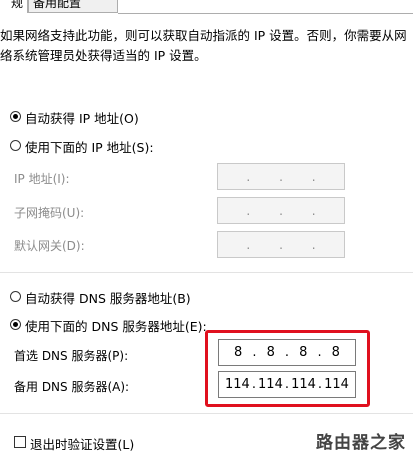 The height and width of the screenshot is (471, 413). What do you see at coordinates (20, 442) in the screenshot?
I see `validate-checkbox` at bounding box center [20, 442].